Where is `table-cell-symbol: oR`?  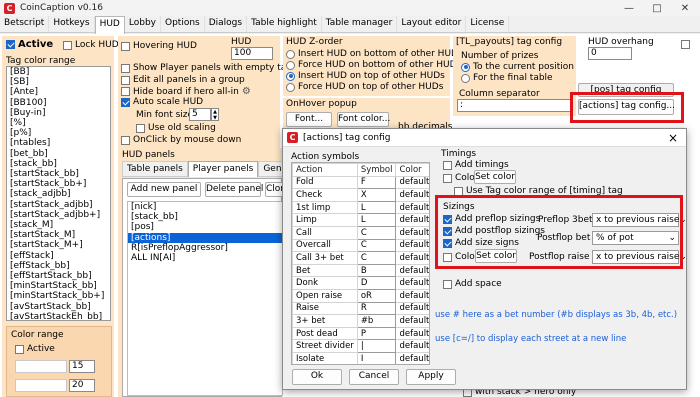 table-cell-symbol: oR is located at coordinates (376, 295).